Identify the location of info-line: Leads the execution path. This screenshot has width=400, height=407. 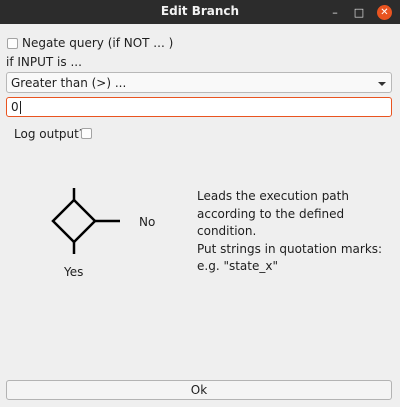
(273, 196).